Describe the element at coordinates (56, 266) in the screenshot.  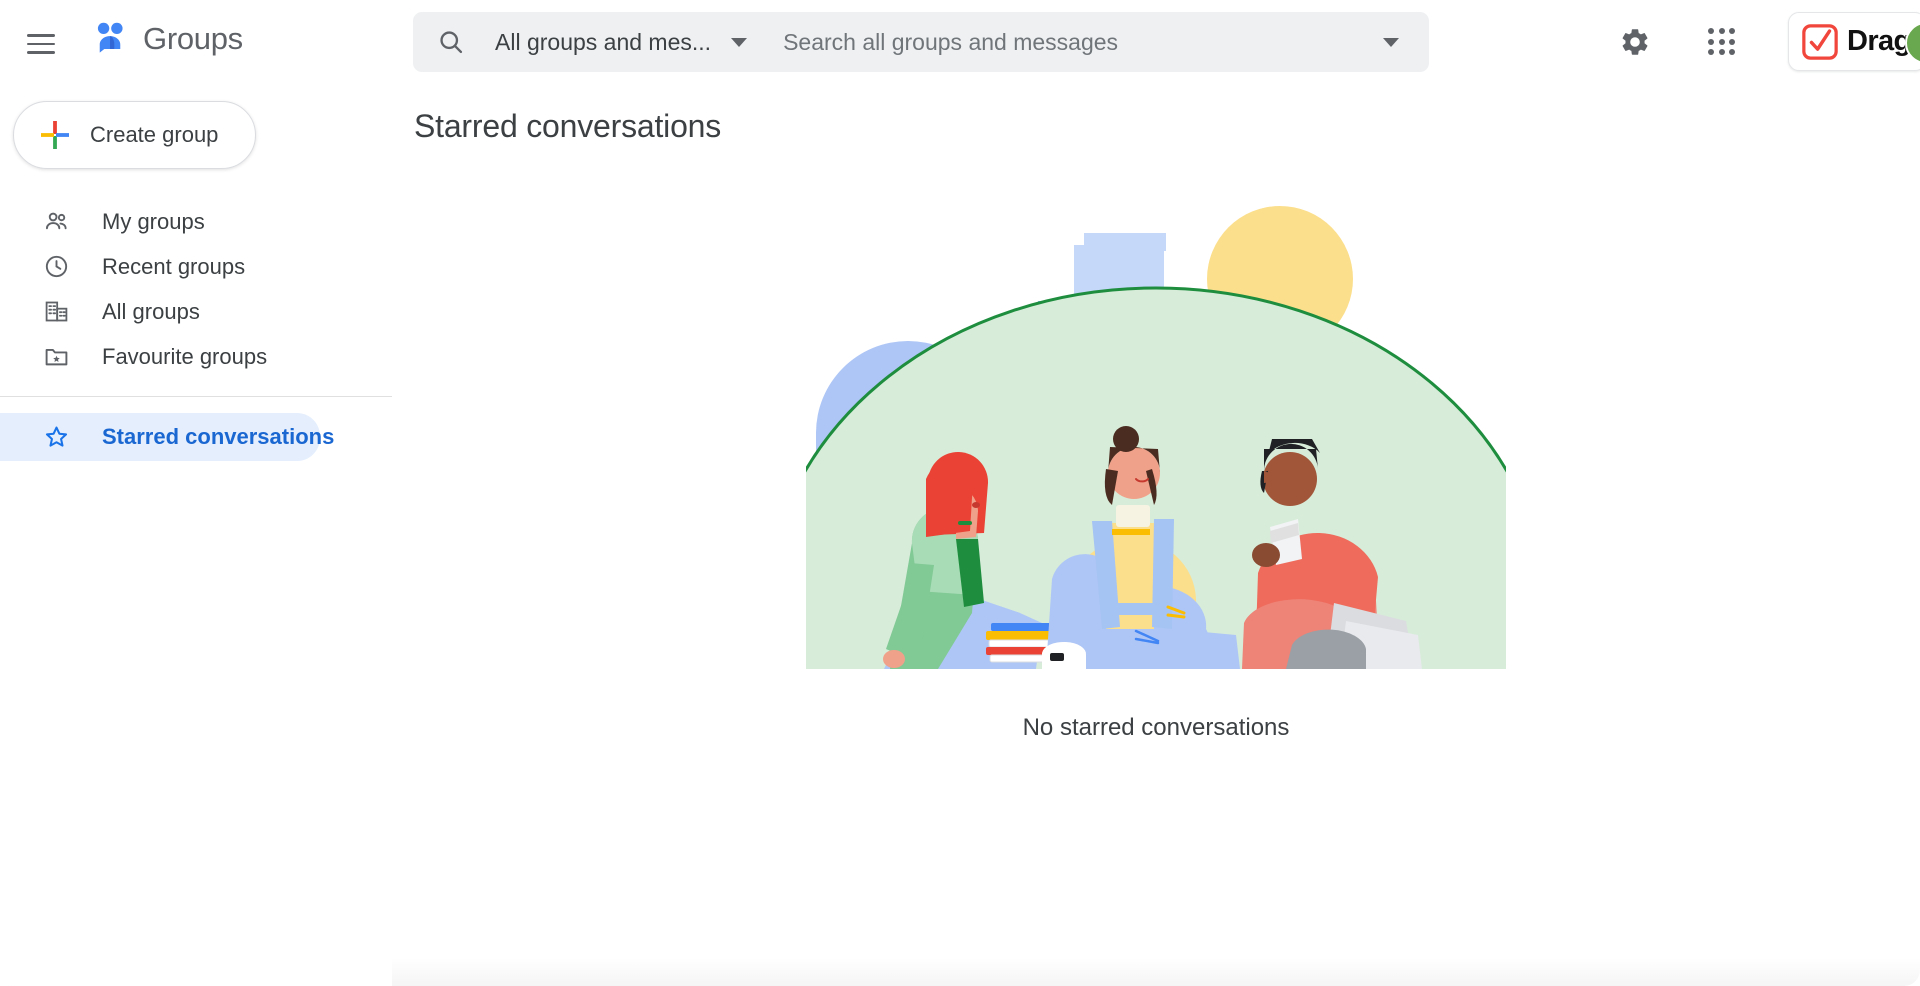
I see `clock-icon` at that location.